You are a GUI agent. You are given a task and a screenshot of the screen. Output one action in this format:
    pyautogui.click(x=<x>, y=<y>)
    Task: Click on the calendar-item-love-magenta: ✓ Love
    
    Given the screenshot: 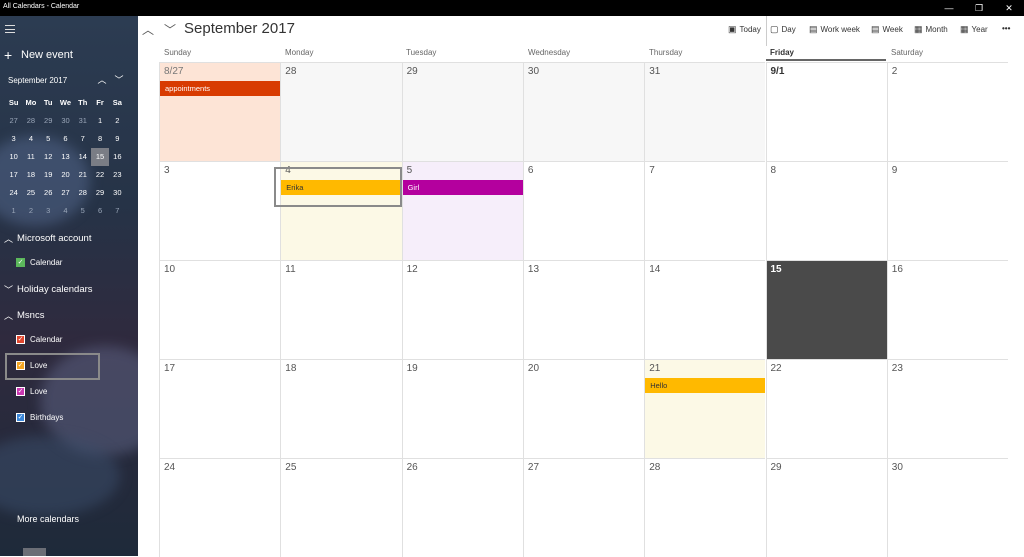 What is the action you would take?
    pyautogui.click(x=31, y=391)
    